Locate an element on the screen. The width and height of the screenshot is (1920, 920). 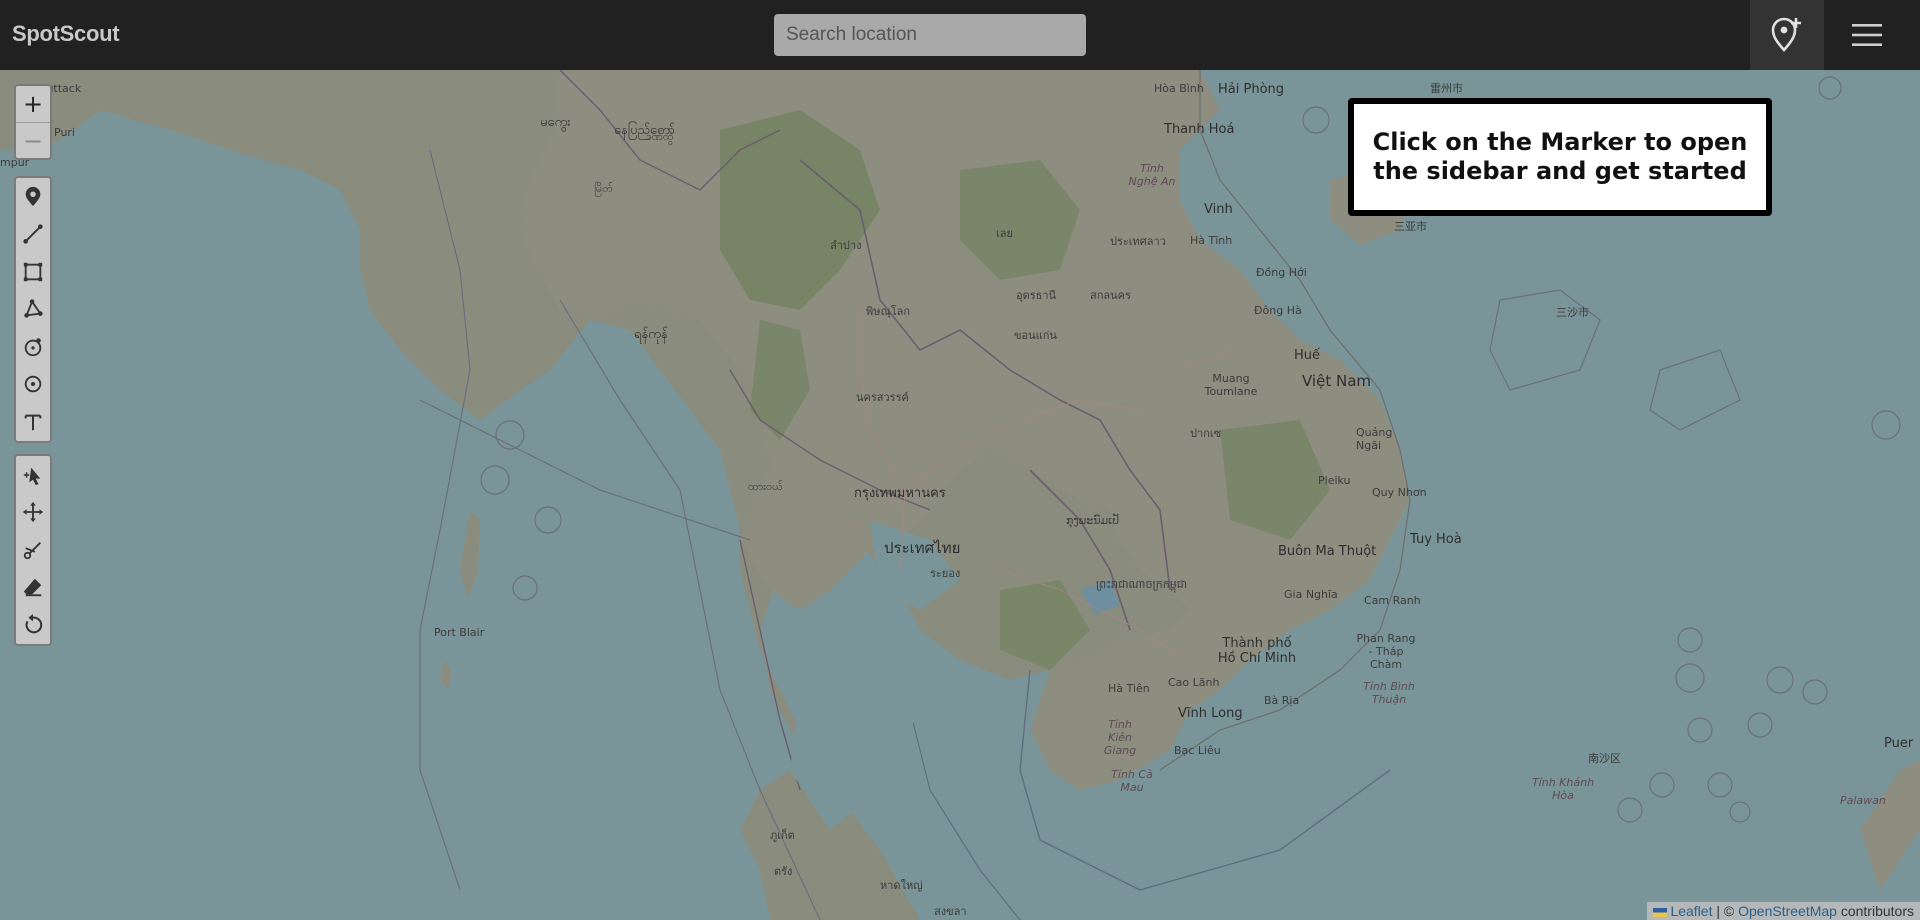
rotate-icon is located at coordinates (34, 623).